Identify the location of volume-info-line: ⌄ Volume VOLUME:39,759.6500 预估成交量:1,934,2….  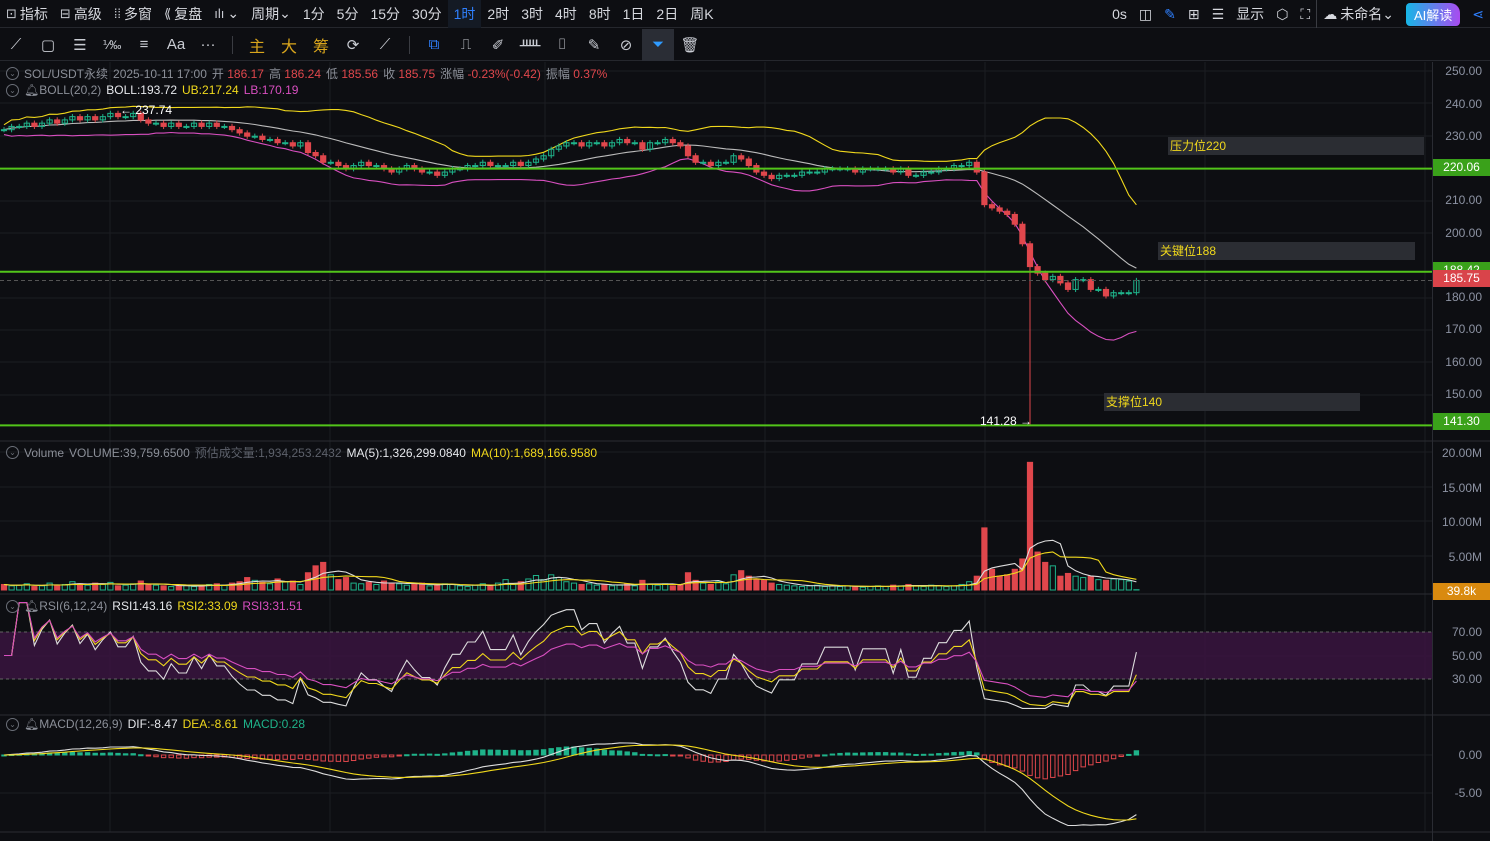
(301, 452).